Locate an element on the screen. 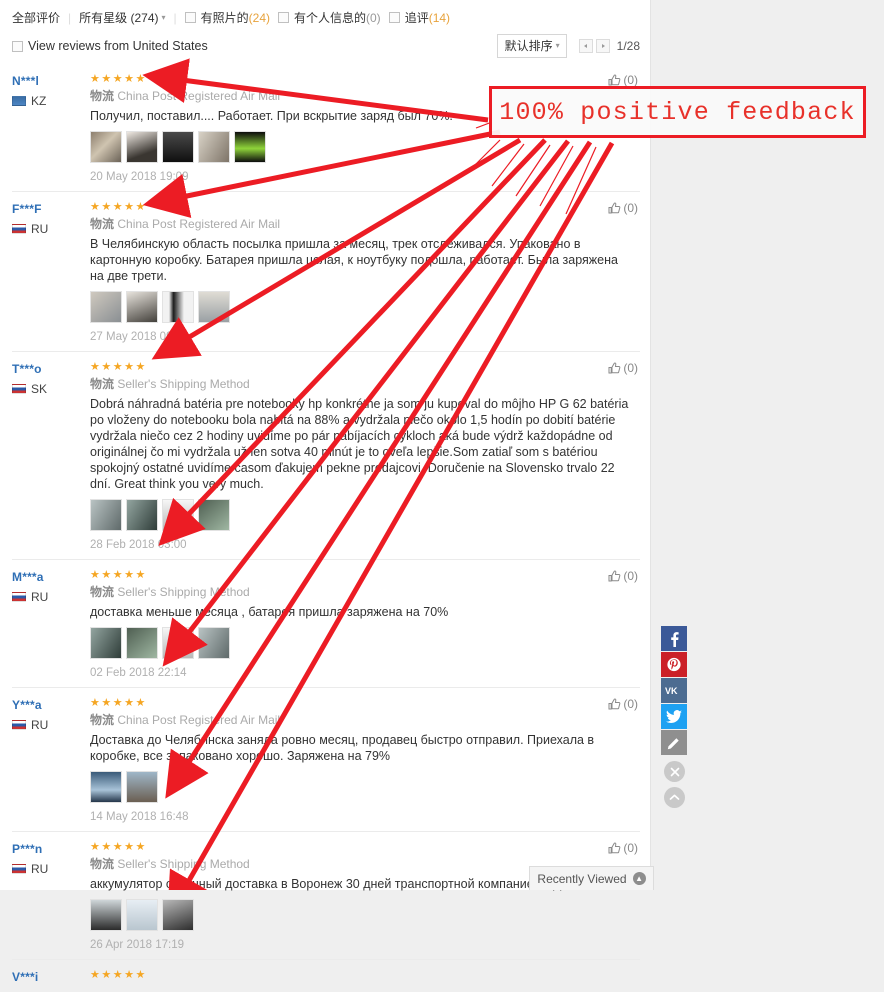 This screenshot has height=992, width=884. shipping-method: Seller's Shipping Method is located at coordinates (183, 384).